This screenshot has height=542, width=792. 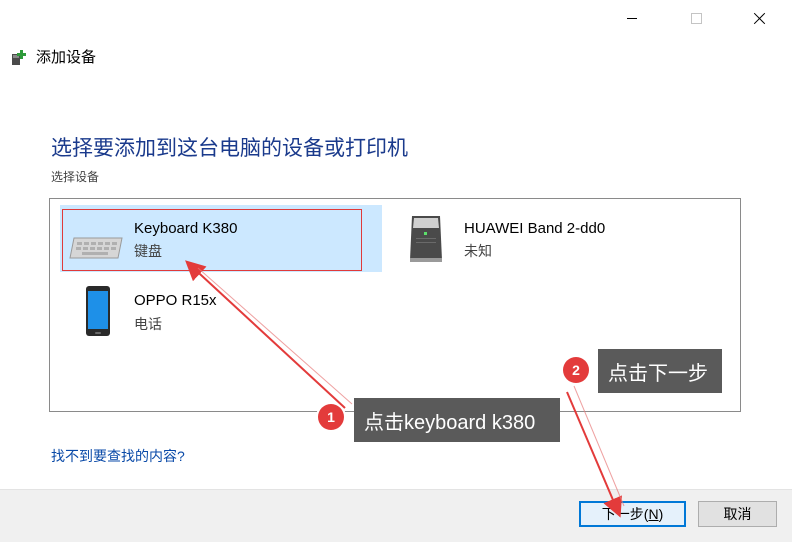 What do you see at coordinates (148, 324) in the screenshot?
I see `device-type: 电话` at bounding box center [148, 324].